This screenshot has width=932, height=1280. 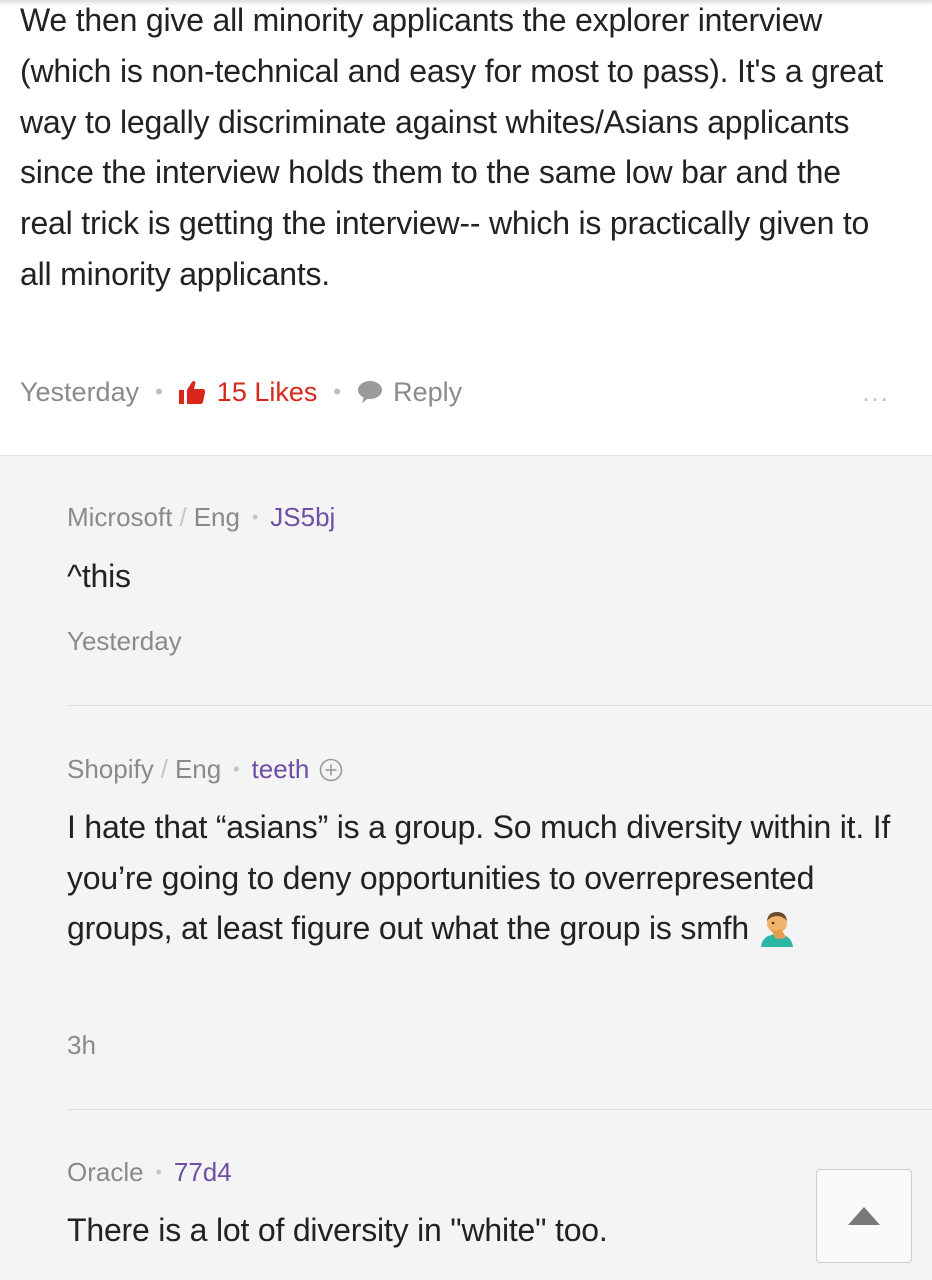 I want to click on follow-plus-icon, so click(x=331, y=770).